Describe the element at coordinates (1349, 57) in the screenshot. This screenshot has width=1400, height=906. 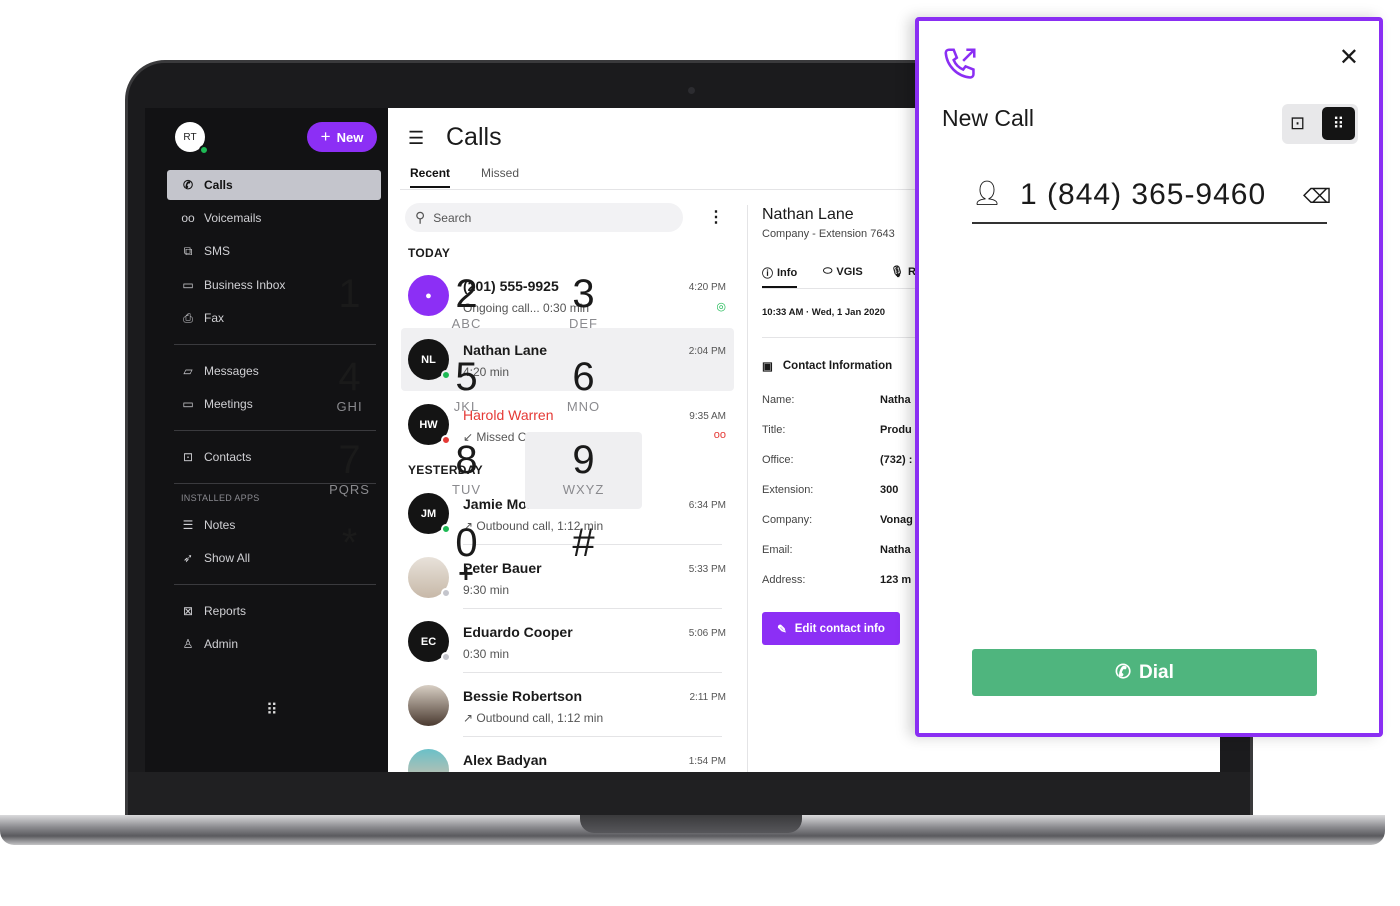
I see `close-icon: ✕` at that location.